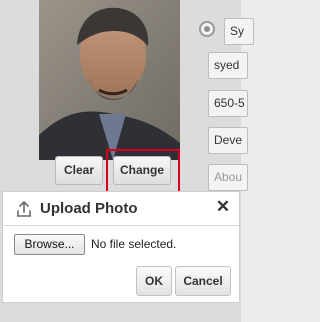 The image size is (320, 322). Describe the element at coordinates (228, 65) in the screenshot. I see `username-field: syed` at that location.